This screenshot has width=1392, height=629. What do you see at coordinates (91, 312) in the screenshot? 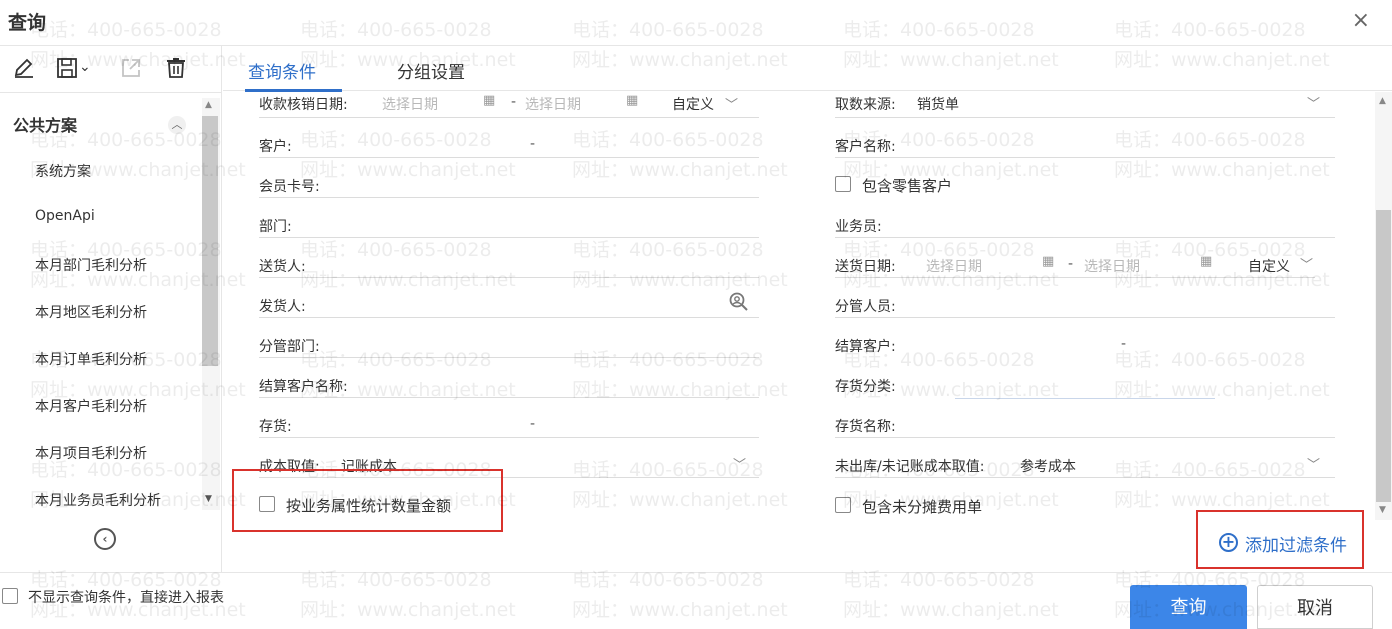
I see `scheme-item: 本月地区毛利分析` at bounding box center [91, 312].